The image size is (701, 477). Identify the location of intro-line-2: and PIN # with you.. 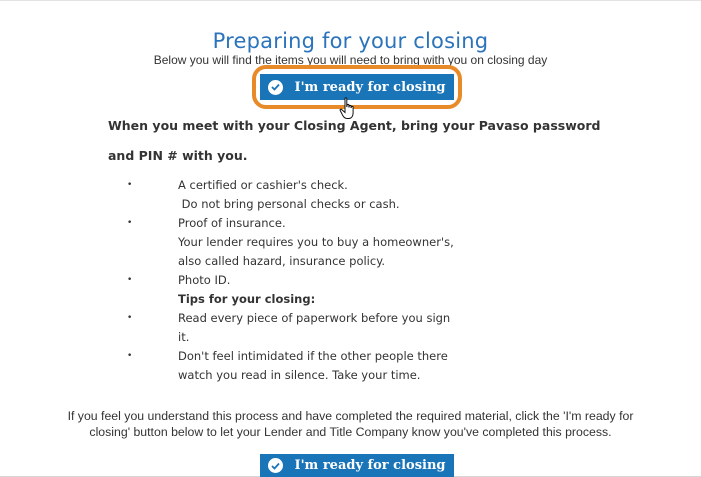
(178, 155).